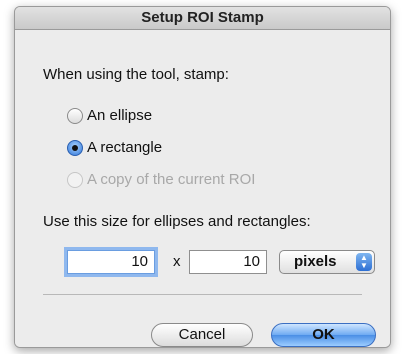 The image size is (403, 354). Describe the element at coordinates (315, 261) in the screenshot. I see `unit-select-value: pixels` at that location.